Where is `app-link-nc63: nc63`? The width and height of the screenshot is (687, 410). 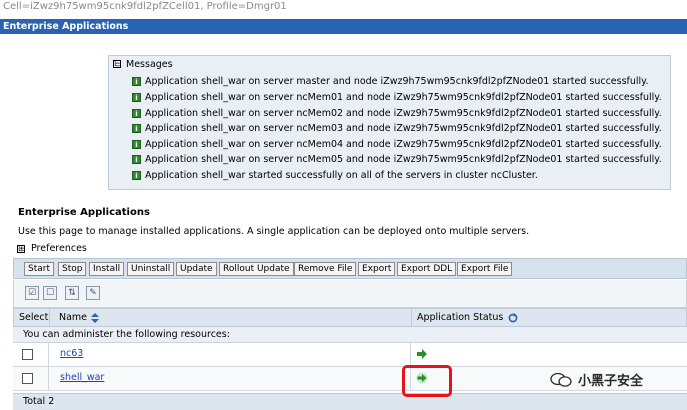
app-link-nc63: nc63 is located at coordinates (71, 353).